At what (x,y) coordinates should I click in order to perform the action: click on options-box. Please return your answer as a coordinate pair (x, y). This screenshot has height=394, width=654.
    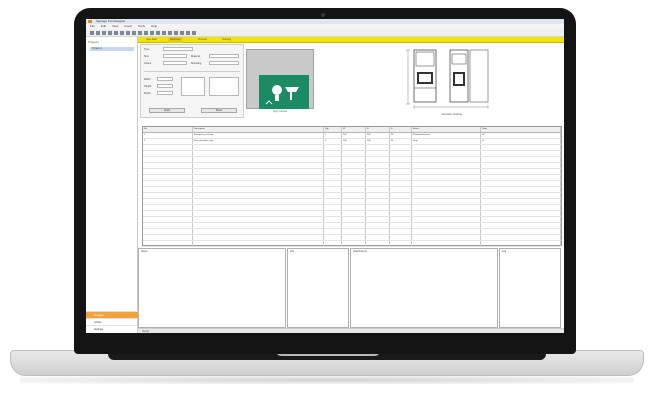
    Looking at the image, I should click on (193, 86).